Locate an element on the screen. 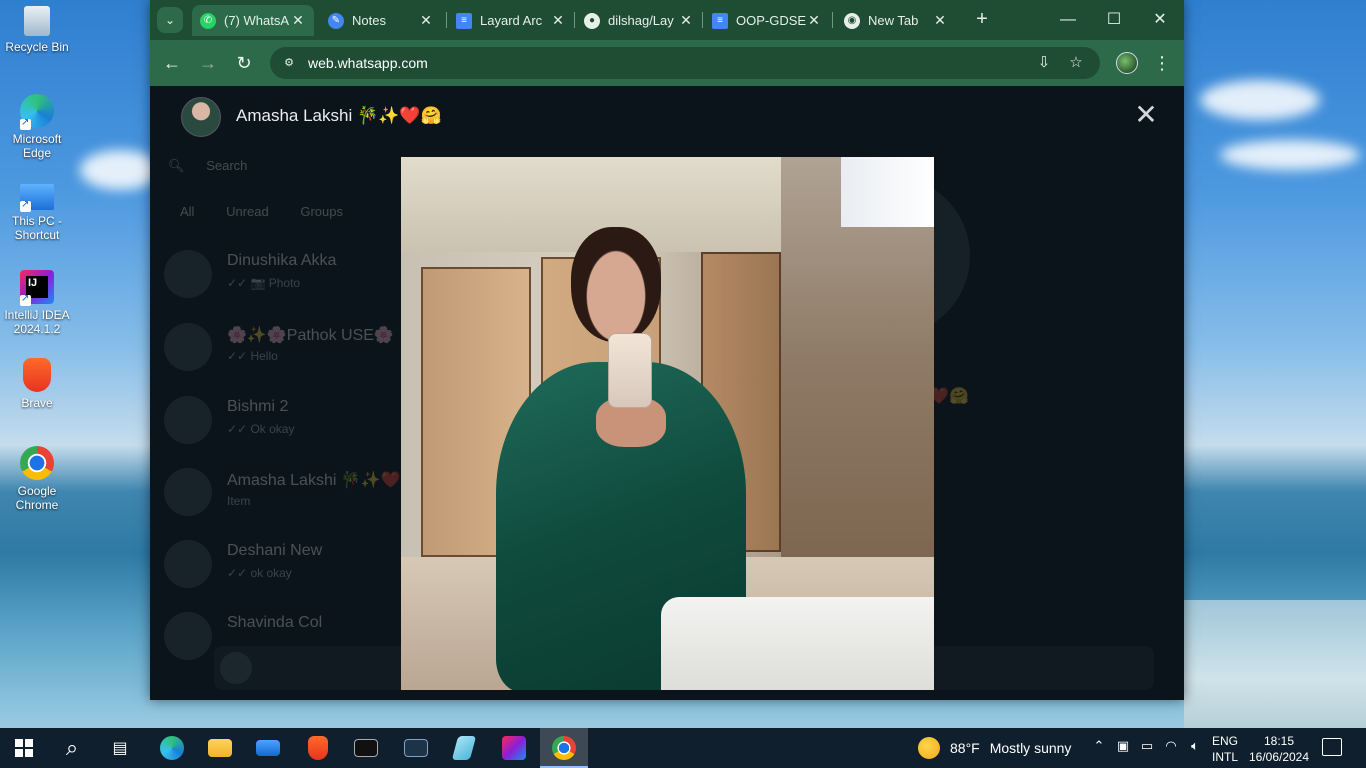  close-icon: ✕ is located at coordinates (1146, 114).